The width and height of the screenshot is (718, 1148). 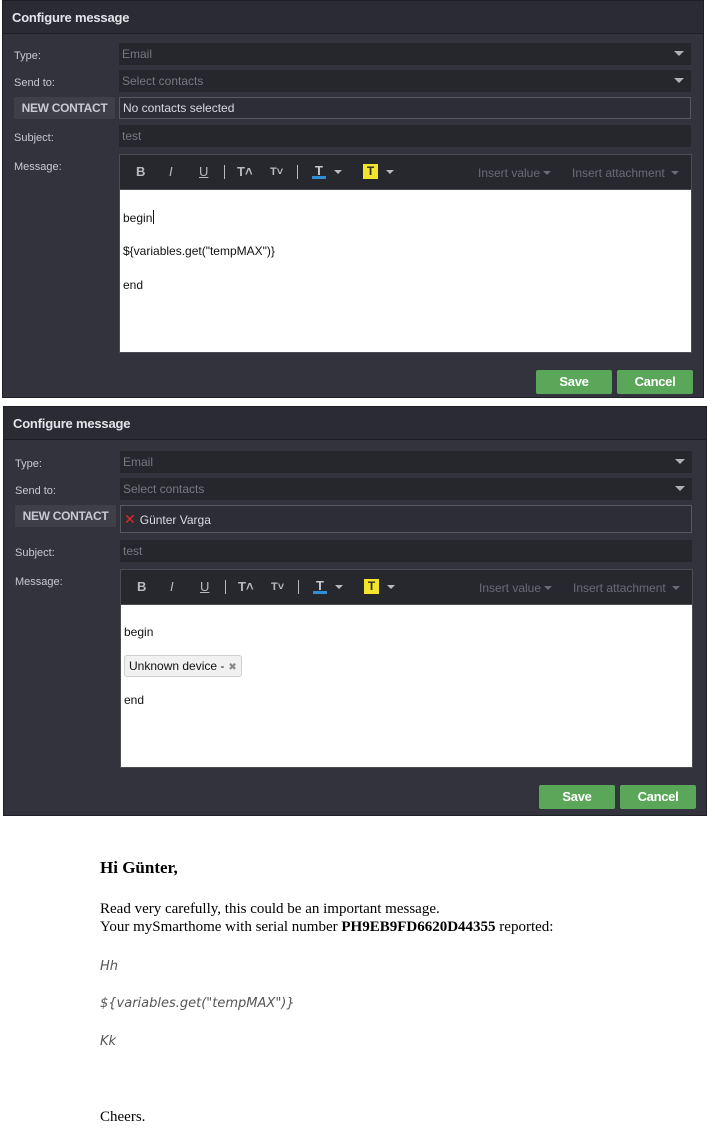 What do you see at coordinates (179, 108) in the screenshot?
I see `contacts-value: No contacts selected` at bounding box center [179, 108].